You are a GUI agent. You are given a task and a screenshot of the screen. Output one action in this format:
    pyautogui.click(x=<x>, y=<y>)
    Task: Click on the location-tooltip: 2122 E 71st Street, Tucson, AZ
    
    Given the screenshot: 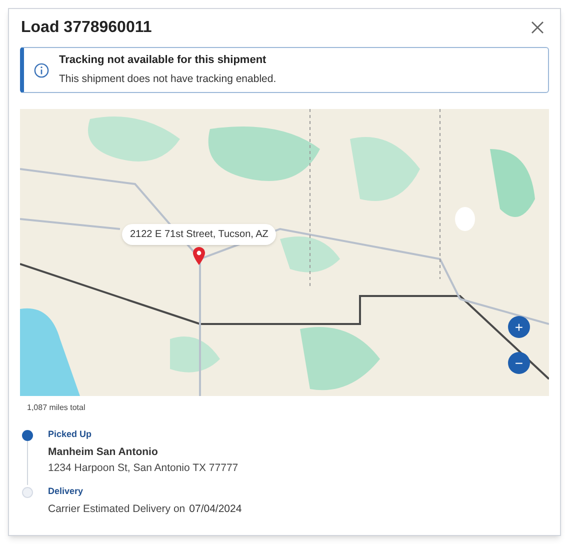 What is the action you would take?
    pyautogui.click(x=199, y=234)
    